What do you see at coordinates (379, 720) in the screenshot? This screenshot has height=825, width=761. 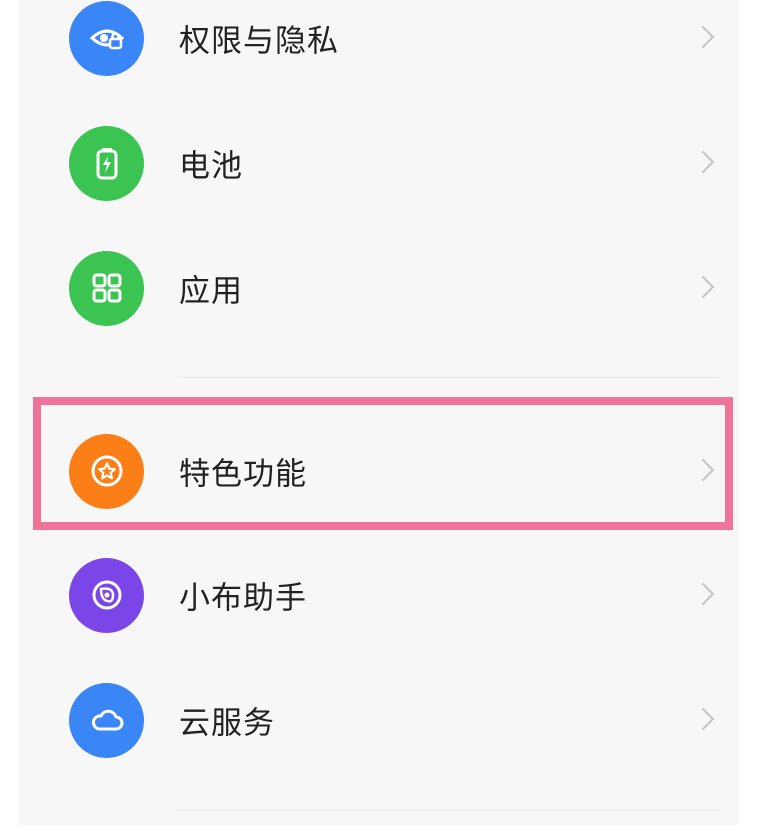 I see `settings-item-cloud: 云服务` at bounding box center [379, 720].